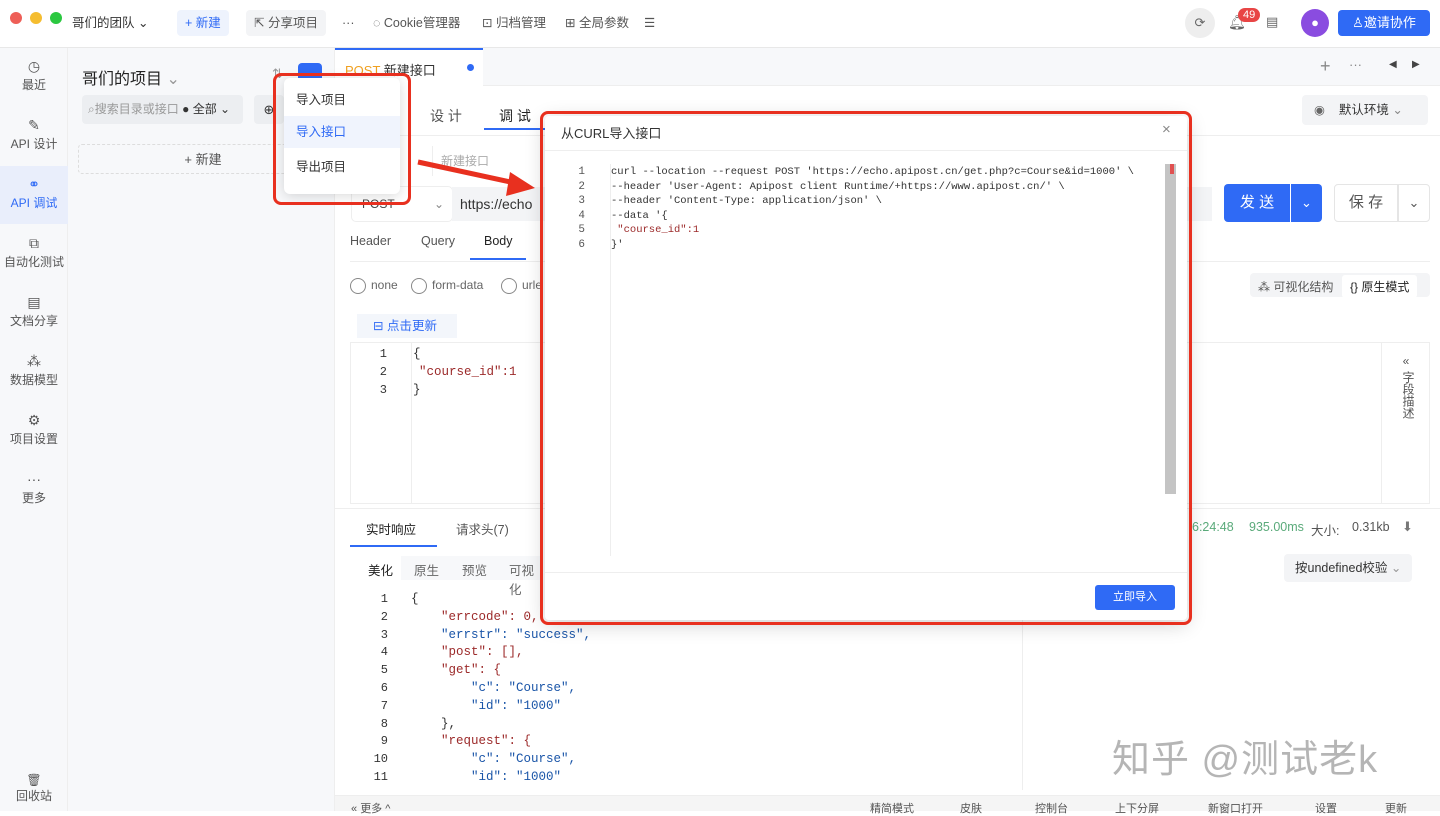  I want to click on radio-none, so click(358, 286).